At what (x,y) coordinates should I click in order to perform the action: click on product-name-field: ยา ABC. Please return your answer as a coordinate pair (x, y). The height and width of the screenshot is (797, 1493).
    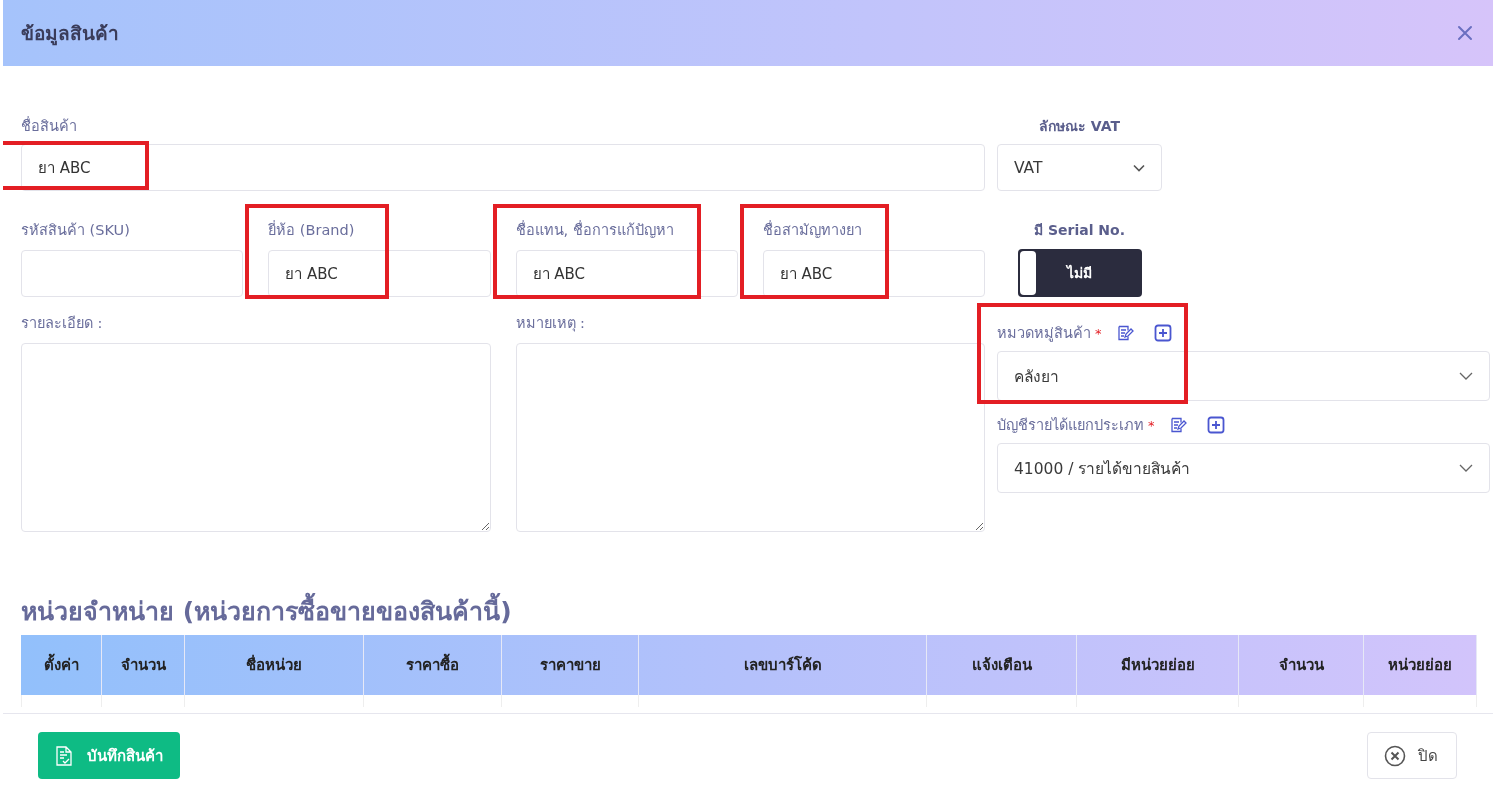
    Looking at the image, I should click on (503, 167).